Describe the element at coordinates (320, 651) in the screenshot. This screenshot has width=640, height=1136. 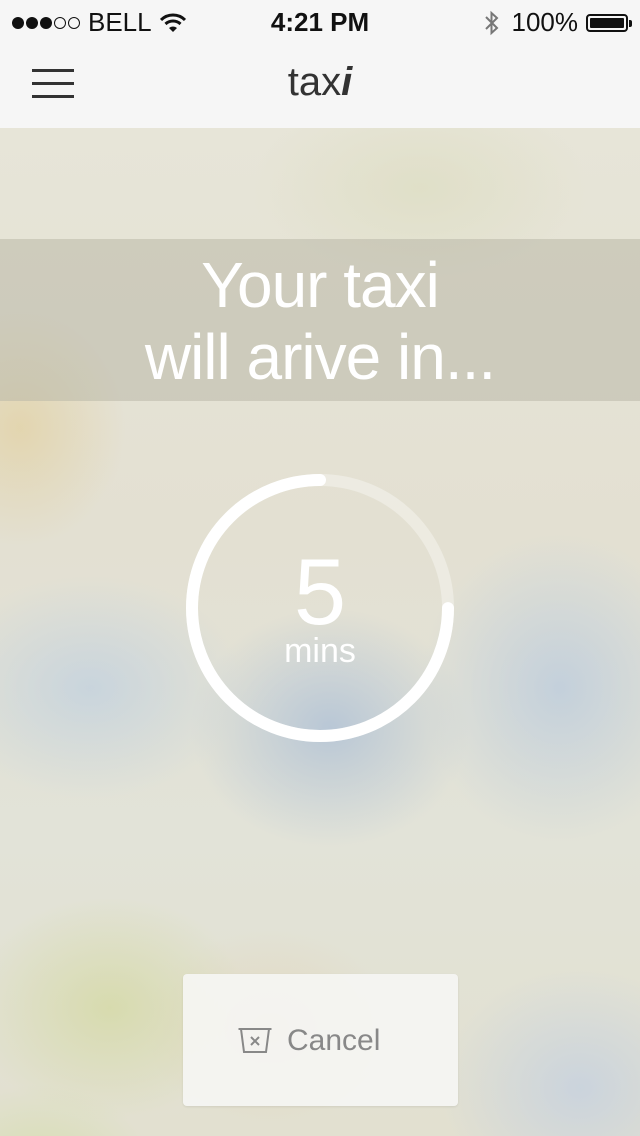
I see `timer-unit: mins` at that location.